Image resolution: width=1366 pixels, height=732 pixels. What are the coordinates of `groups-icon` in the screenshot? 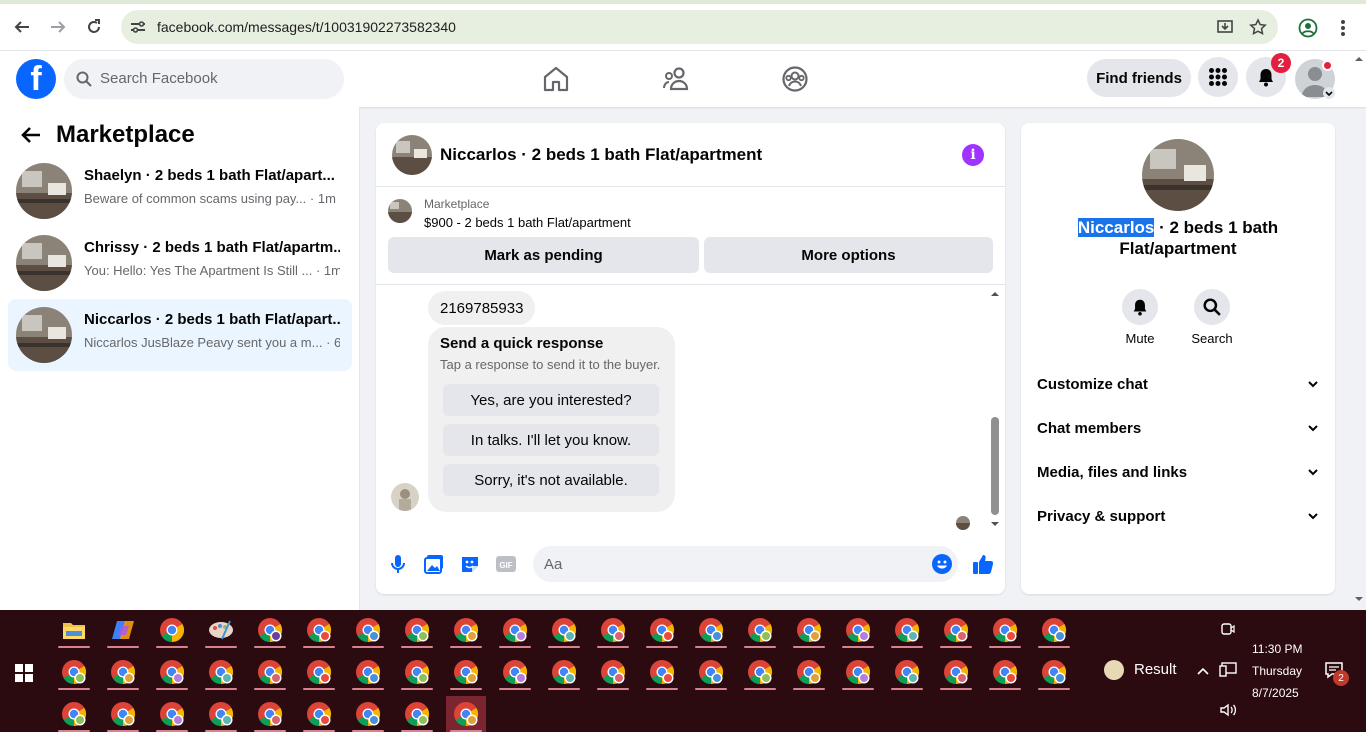 It's located at (795, 79).